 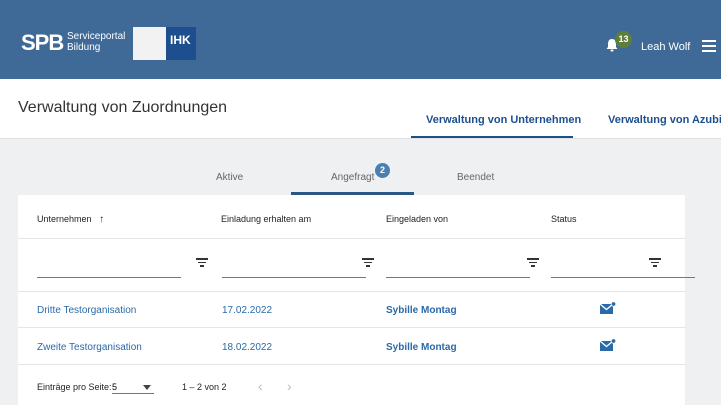 What do you see at coordinates (289, 386) in the screenshot?
I see `next-page-button: ›` at bounding box center [289, 386].